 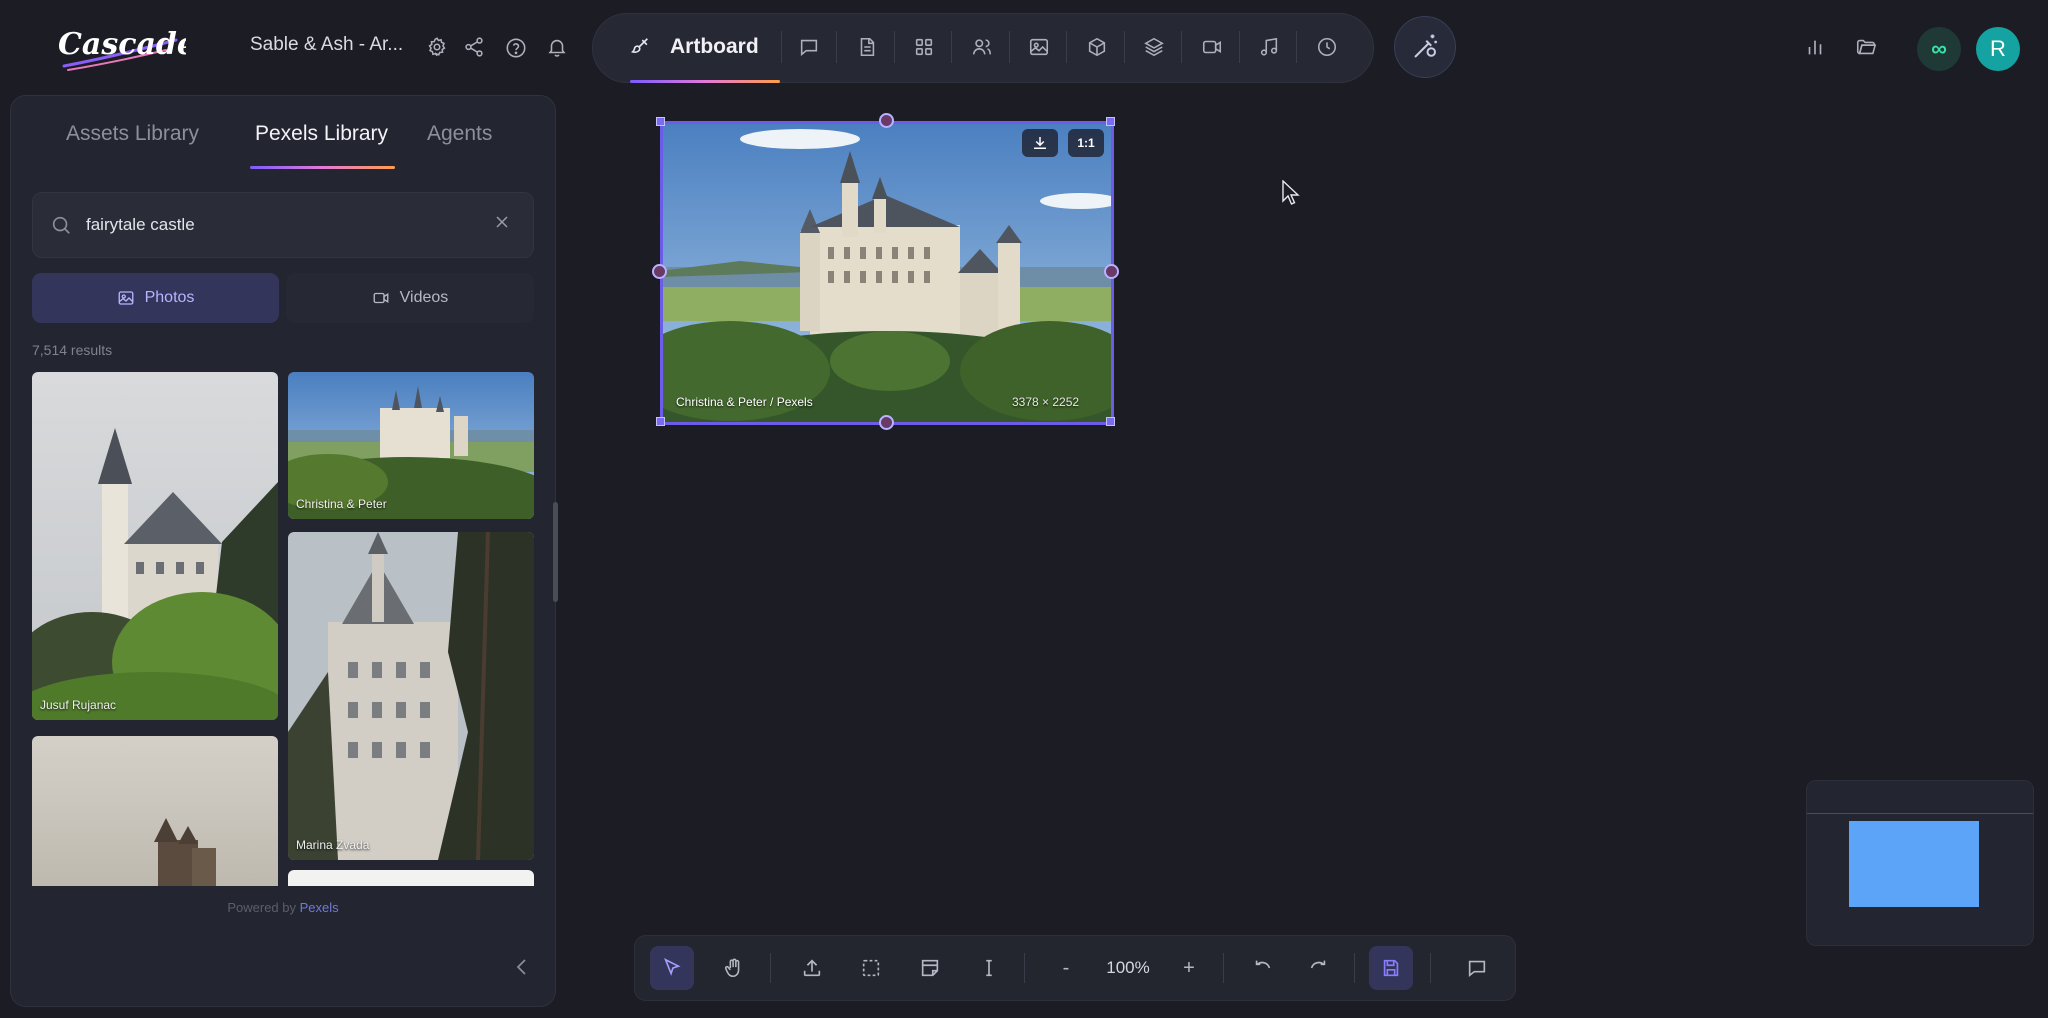 What do you see at coordinates (1046, 402) in the screenshot?
I see `image-dimensions: 3378 × 2252` at bounding box center [1046, 402].